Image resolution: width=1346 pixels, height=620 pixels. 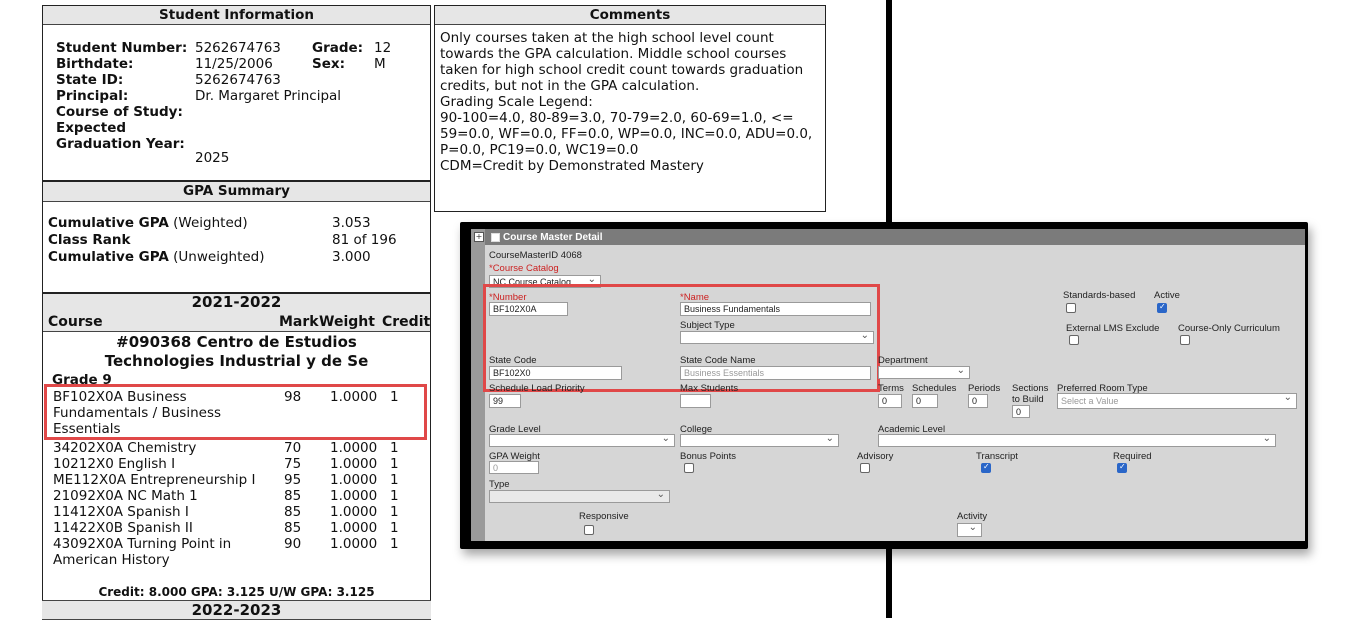 What do you see at coordinates (137, 413) in the screenshot?
I see `course-name: Fundamentals / Business` at bounding box center [137, 413].